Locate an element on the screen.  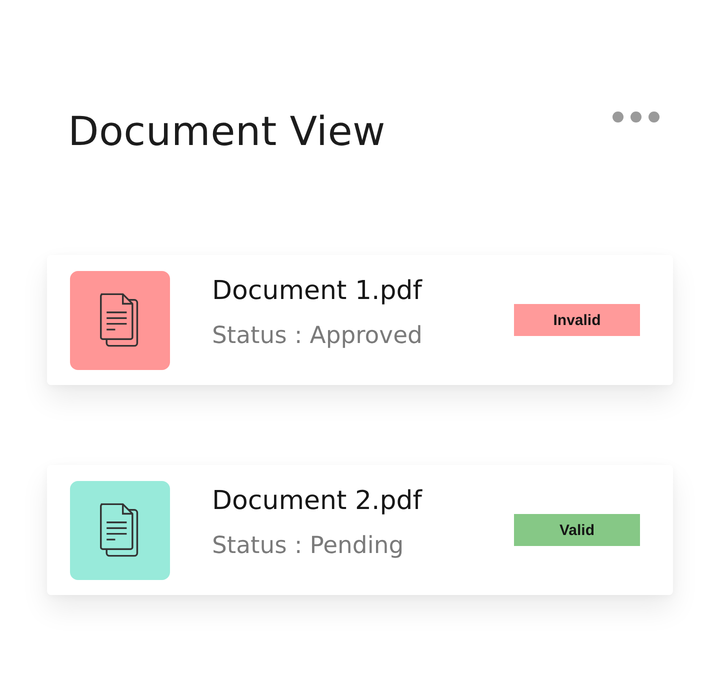
document-status: Status : Approved is located at coordinates (318, 335).